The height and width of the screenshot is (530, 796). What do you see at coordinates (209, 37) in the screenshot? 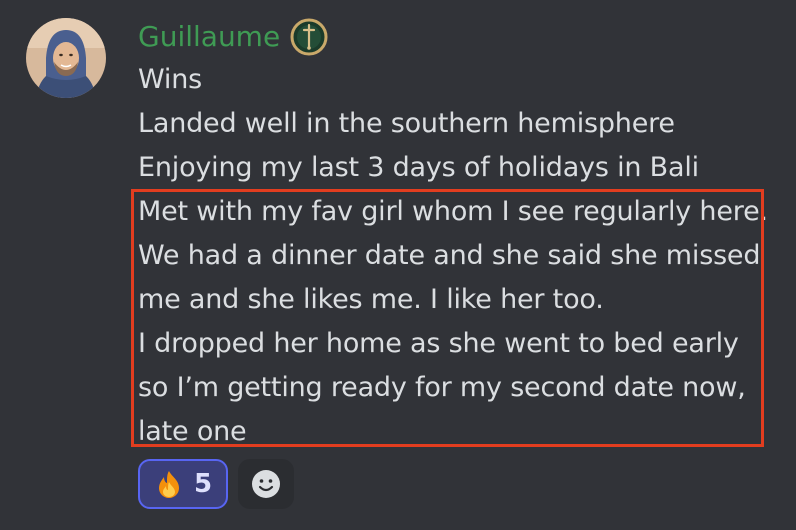
I see `author-username: Guillaume` at bounding box center [209, 37].